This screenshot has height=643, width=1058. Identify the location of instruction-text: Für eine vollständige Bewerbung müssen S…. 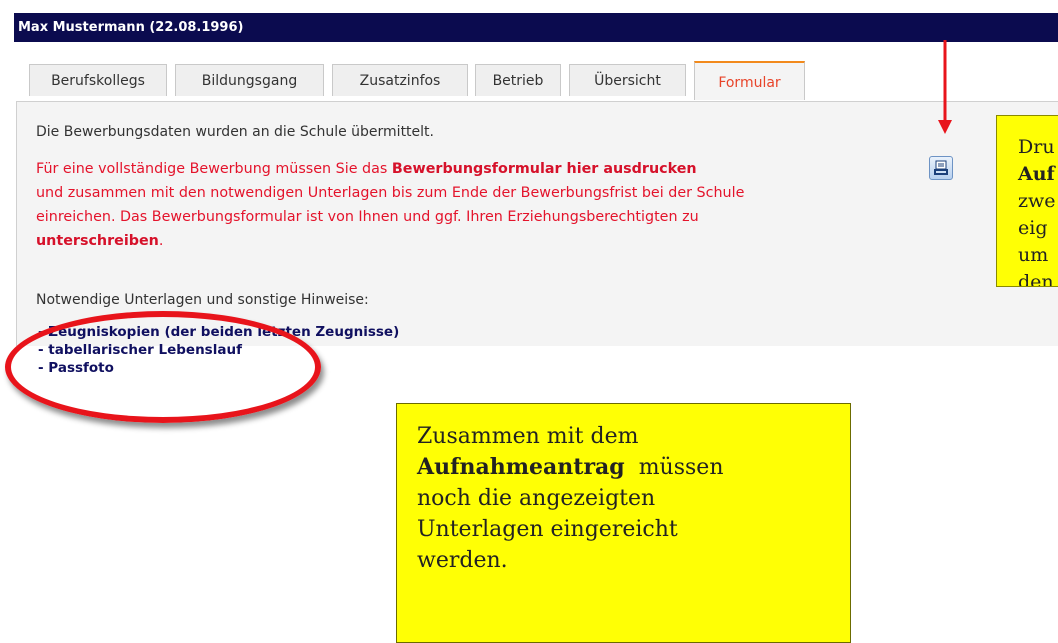
(214, 169).